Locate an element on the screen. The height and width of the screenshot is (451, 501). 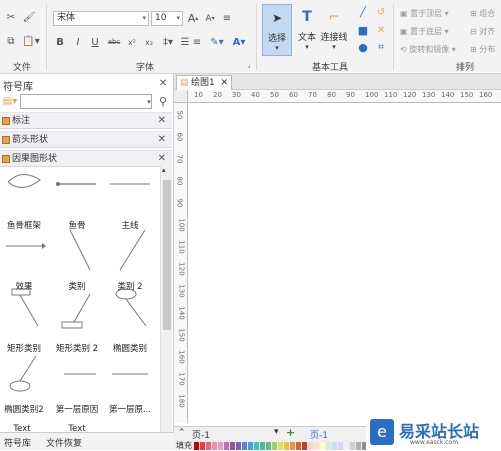
tab-drawing1: ▤ 绘图1 ✕ is located at coordinates (204, 82).